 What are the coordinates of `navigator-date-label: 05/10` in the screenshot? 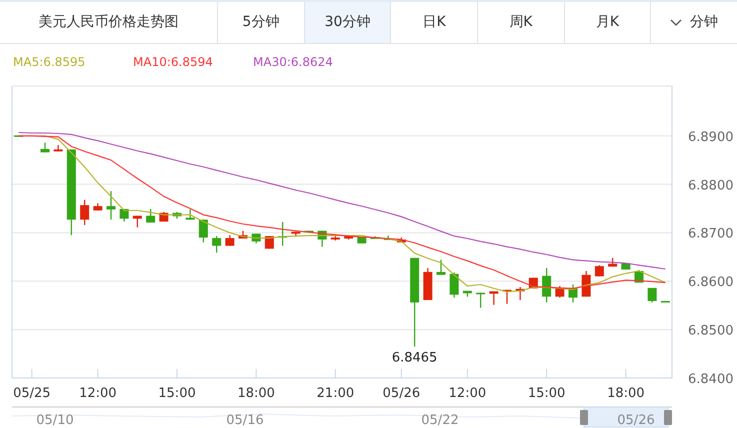 It's located at (55, 420).